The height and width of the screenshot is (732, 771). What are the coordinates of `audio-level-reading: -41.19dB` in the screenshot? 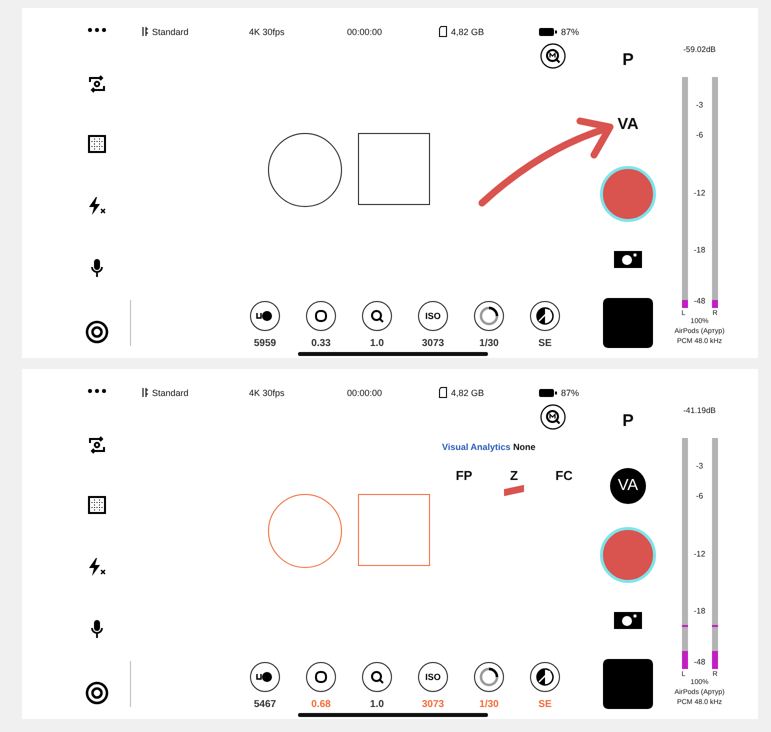 It's located at (699, 411).